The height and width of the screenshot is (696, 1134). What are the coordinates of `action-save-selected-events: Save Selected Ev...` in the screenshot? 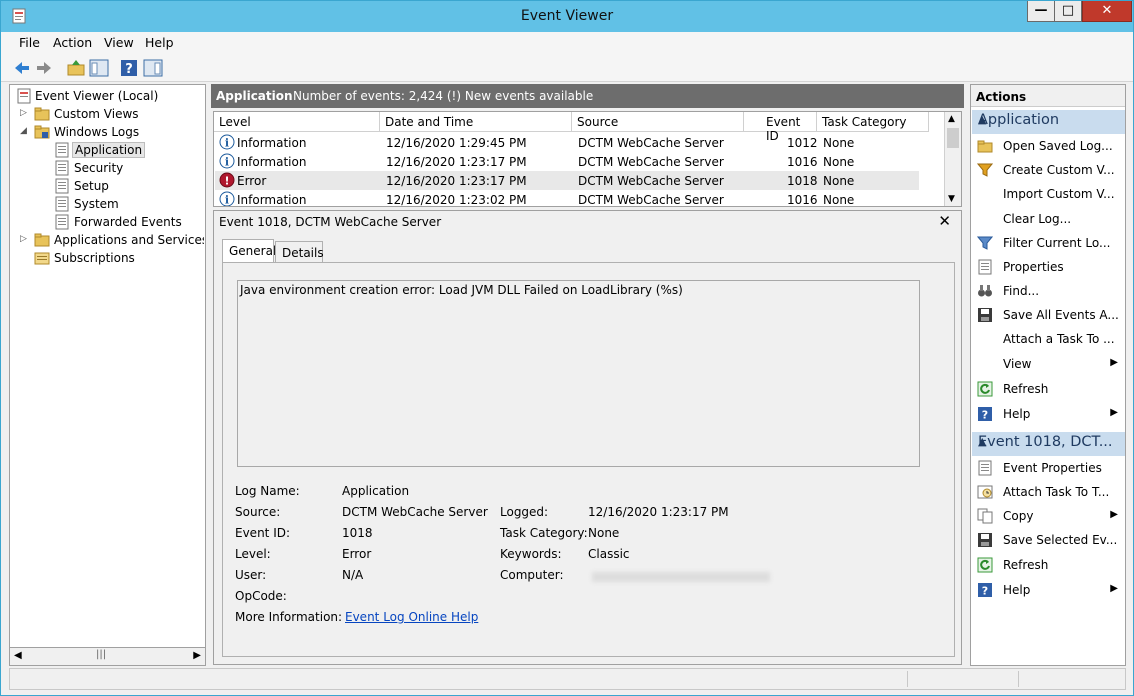 It's located at (1048, 540).